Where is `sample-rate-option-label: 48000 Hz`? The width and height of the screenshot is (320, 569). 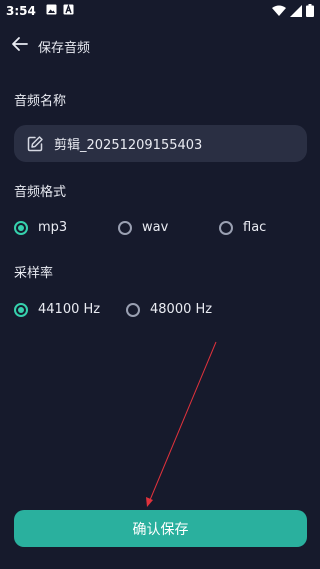 sample-rate-option-label: 48000 Hz is located at coordinates (181, 309).